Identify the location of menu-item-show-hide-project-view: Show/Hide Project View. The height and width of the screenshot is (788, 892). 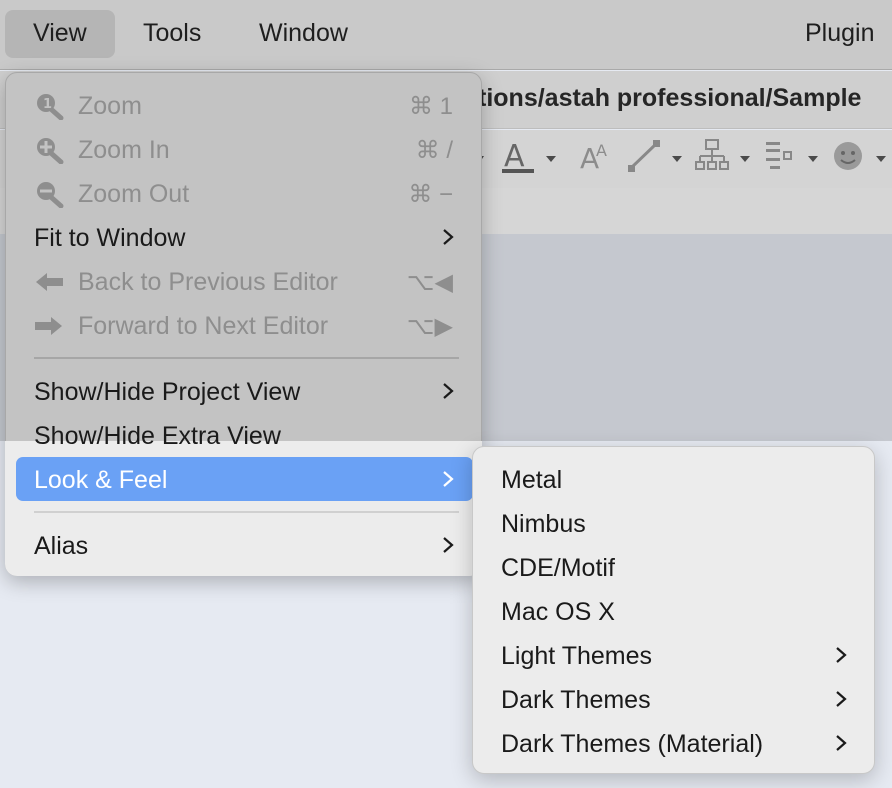
(244, 391).